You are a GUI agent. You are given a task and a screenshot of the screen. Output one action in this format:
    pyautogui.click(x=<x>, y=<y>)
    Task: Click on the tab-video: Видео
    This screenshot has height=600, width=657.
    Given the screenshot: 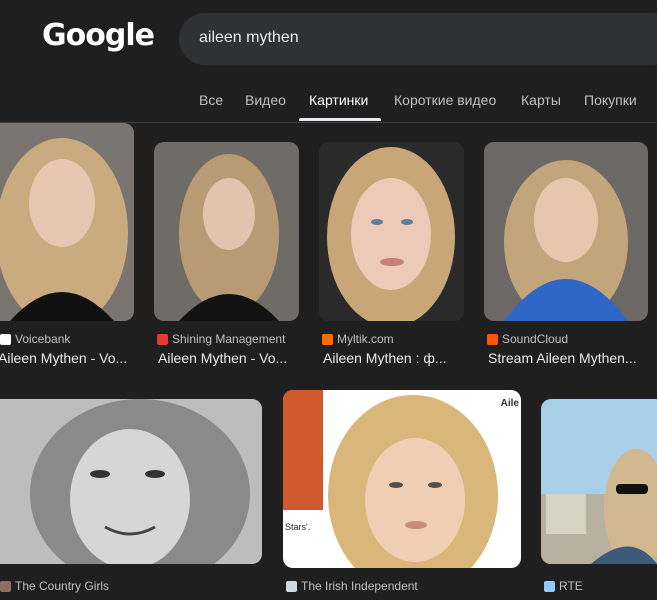 What is the action you would take?
    pyautogui.click(x=265, y=100)
    